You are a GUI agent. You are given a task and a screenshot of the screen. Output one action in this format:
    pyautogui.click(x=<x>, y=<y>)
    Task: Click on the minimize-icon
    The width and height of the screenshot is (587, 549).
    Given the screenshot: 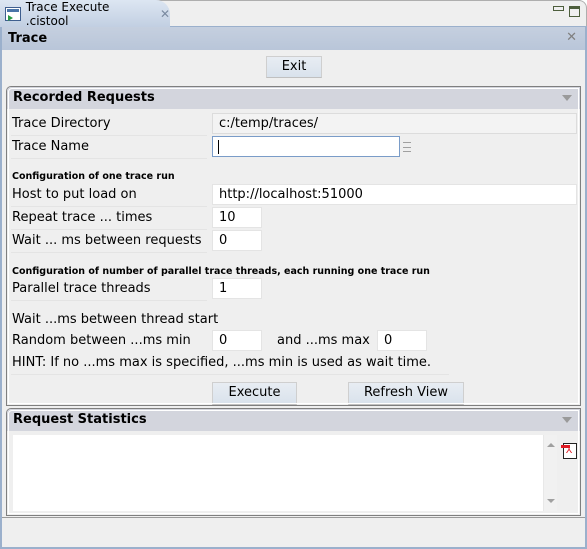 What is the action you would take?
    pyautogui.click(x=558, y=8)
    